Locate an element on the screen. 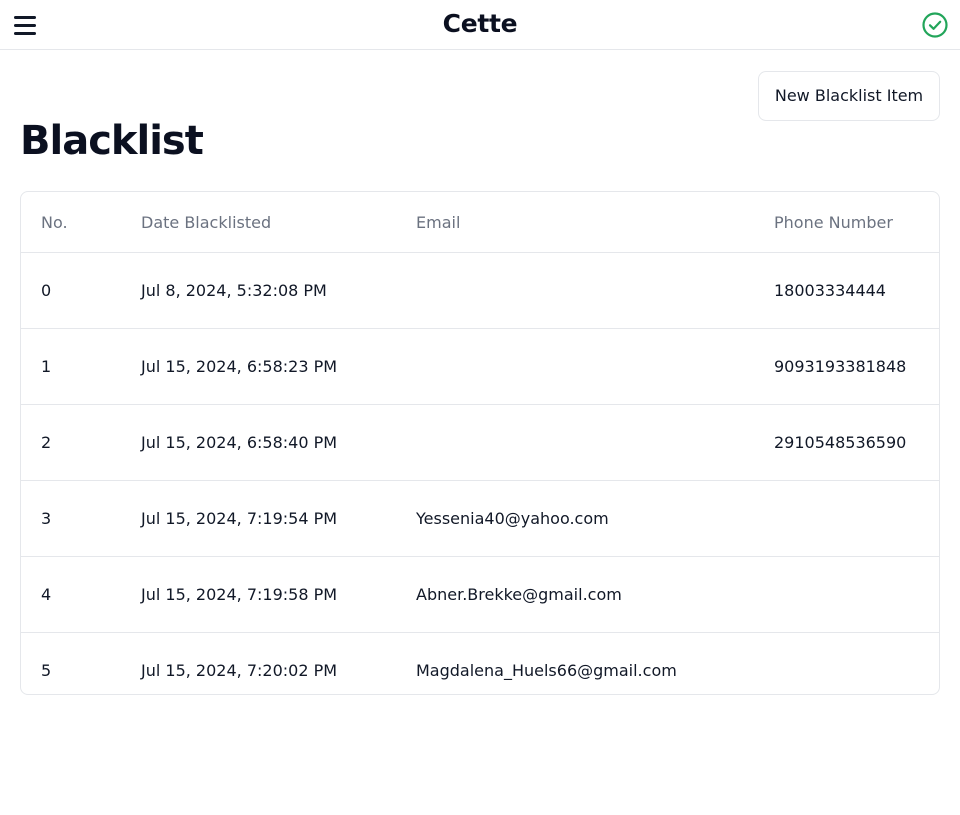 The width and height of the screenshot is (960, 815). cell-no: 3 is located at coordinates (71, 518).